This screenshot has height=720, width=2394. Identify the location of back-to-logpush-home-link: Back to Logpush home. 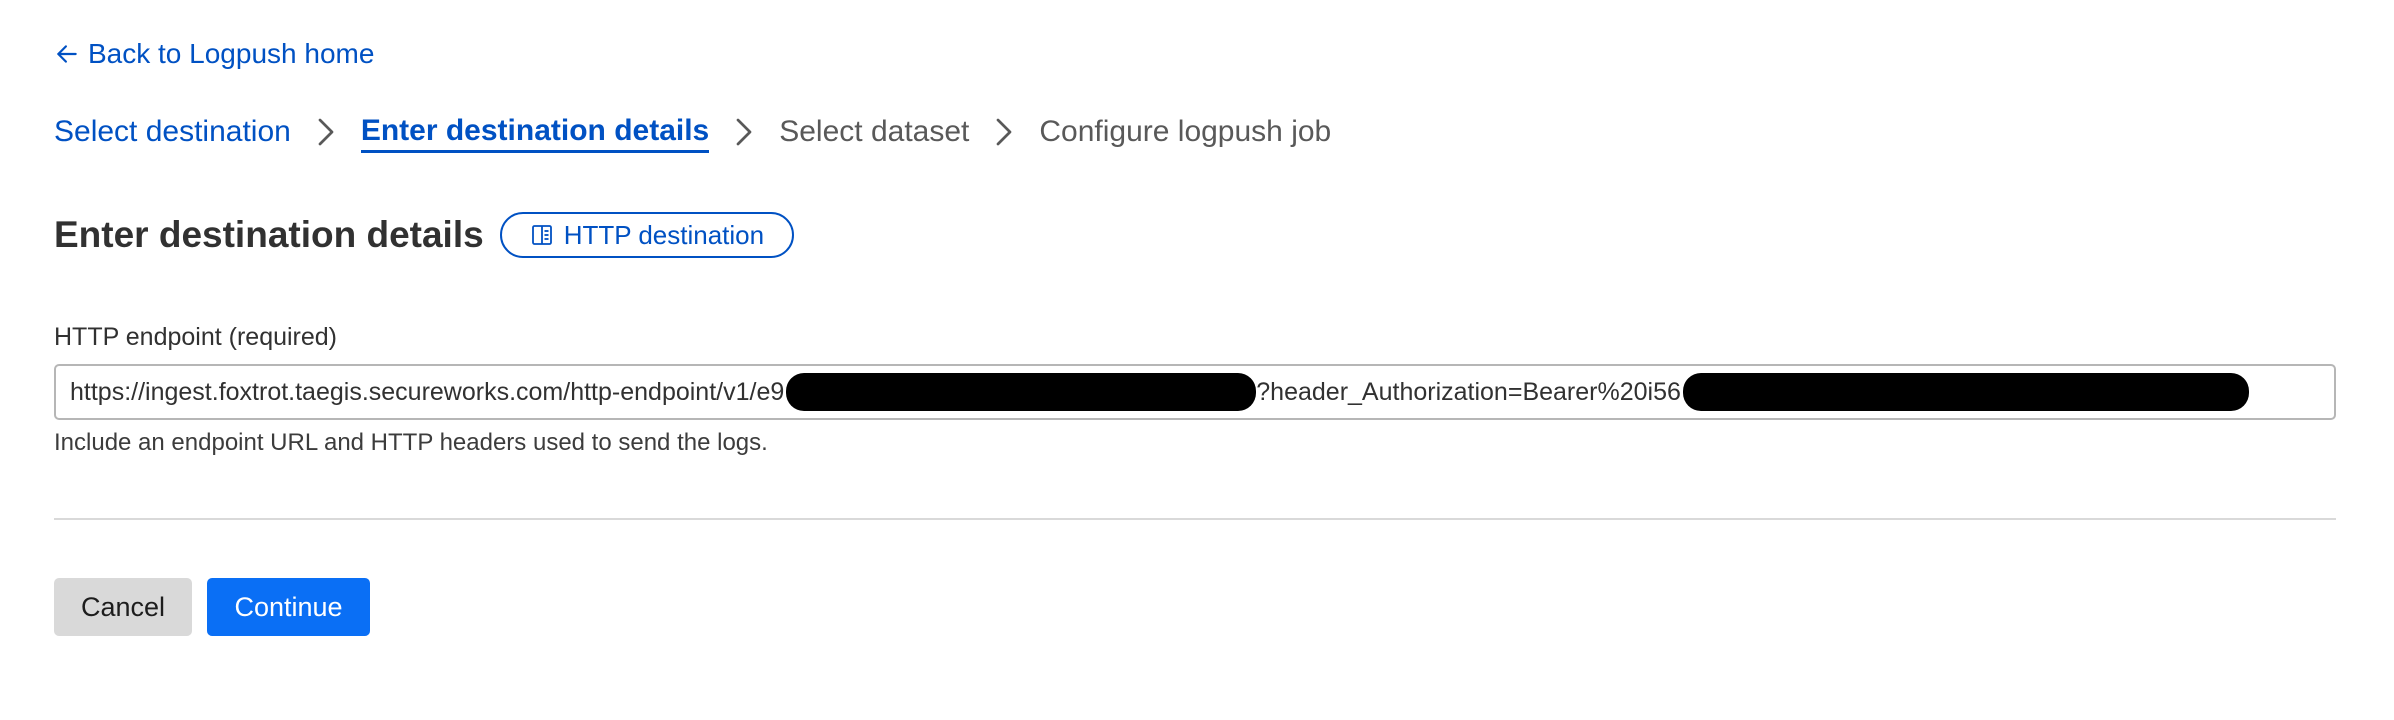
(214, 54).